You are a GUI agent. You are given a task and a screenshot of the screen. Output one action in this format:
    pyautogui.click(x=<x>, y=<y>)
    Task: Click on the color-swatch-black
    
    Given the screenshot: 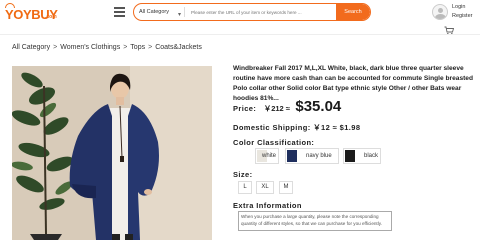 What is the action you would take?
    pyautogui.click(x=350, y=156)
    